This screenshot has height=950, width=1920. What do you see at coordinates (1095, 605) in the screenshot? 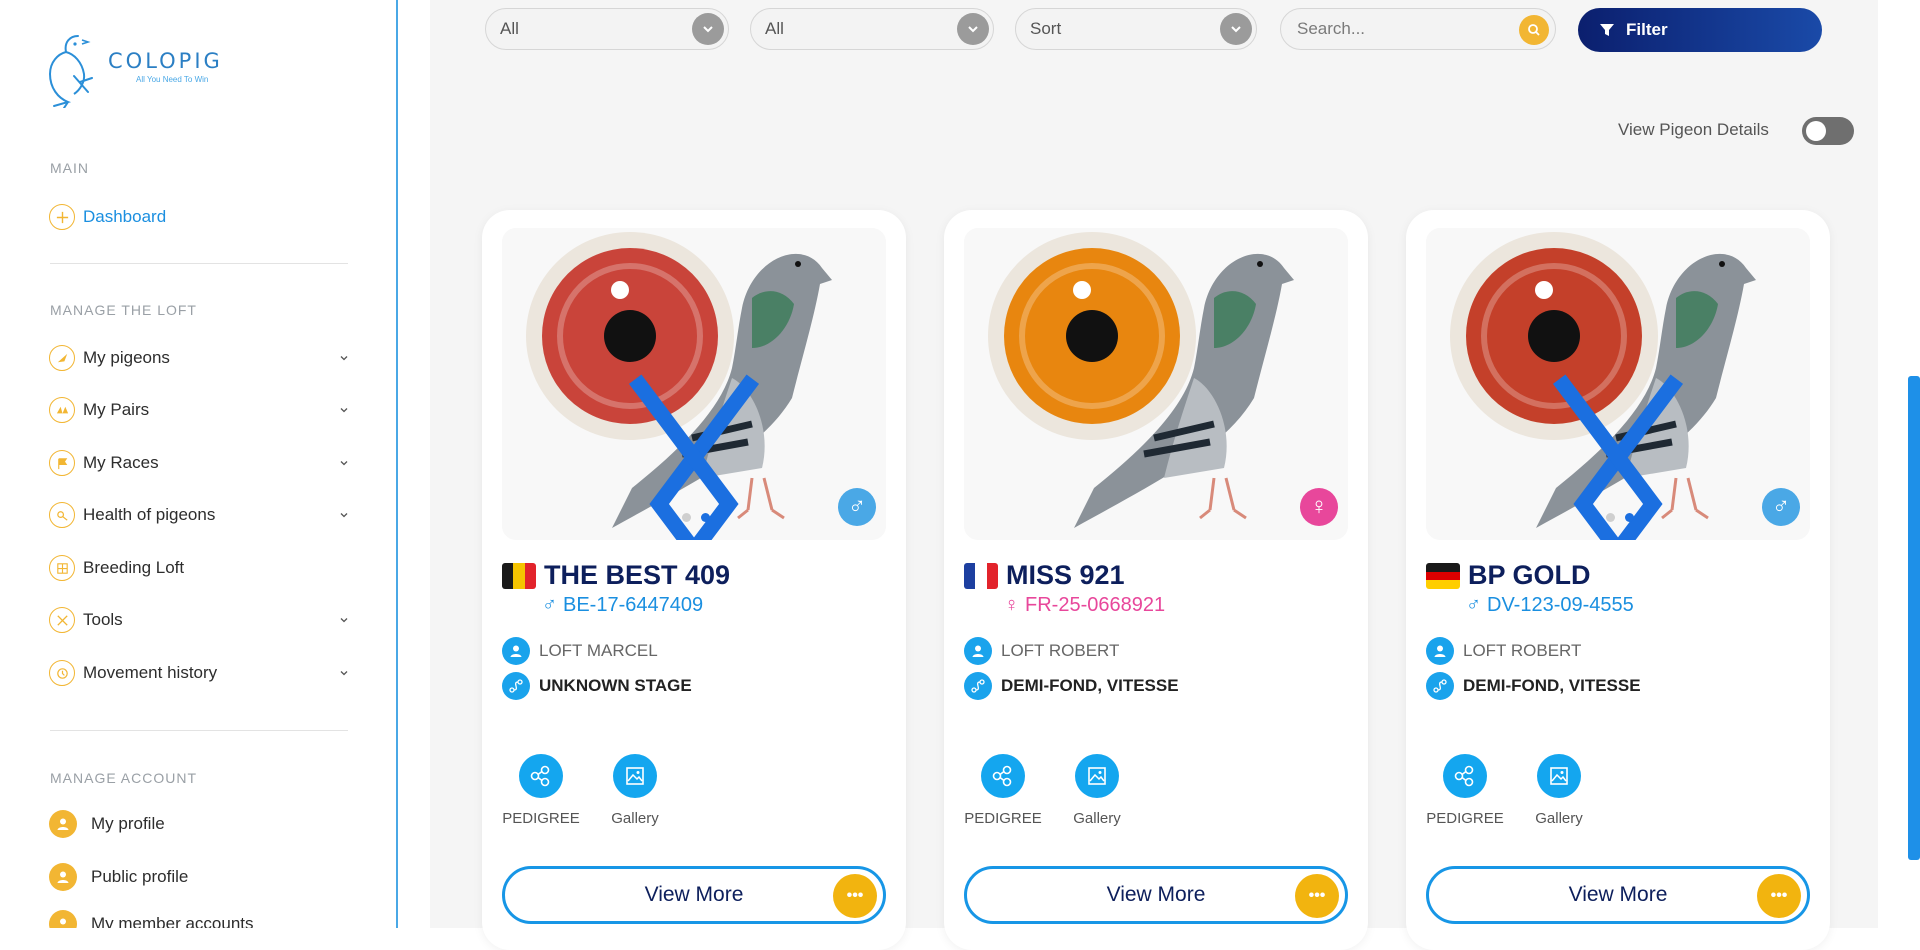
I see `ring-text: FR-25-0668921` at bounding box center [1095, 605].